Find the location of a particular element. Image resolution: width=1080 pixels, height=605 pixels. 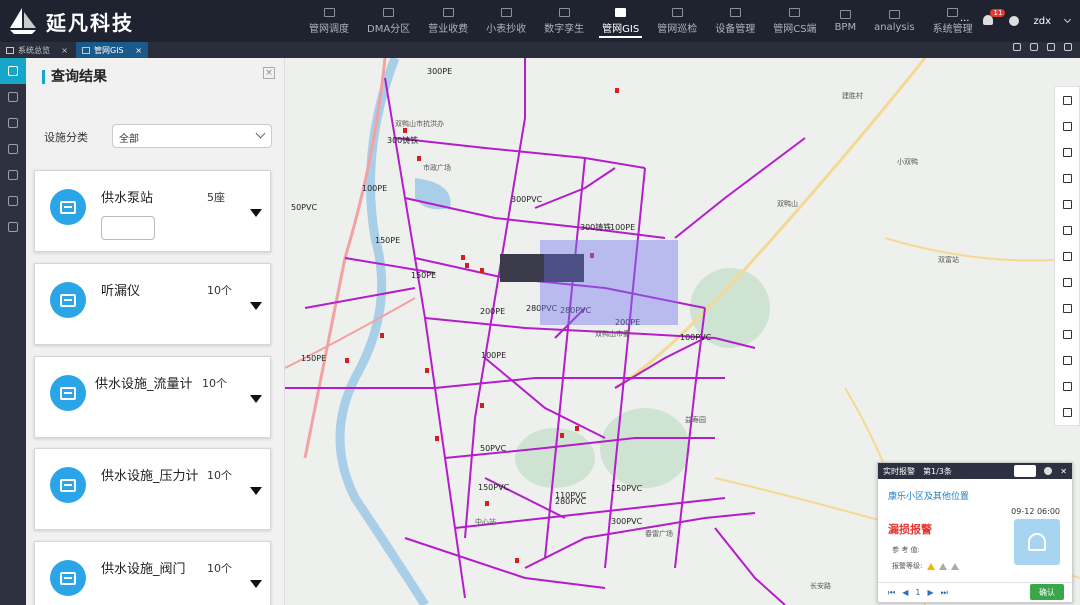

brand-logo: 延凡科技 is located at coordinates (70, 21).